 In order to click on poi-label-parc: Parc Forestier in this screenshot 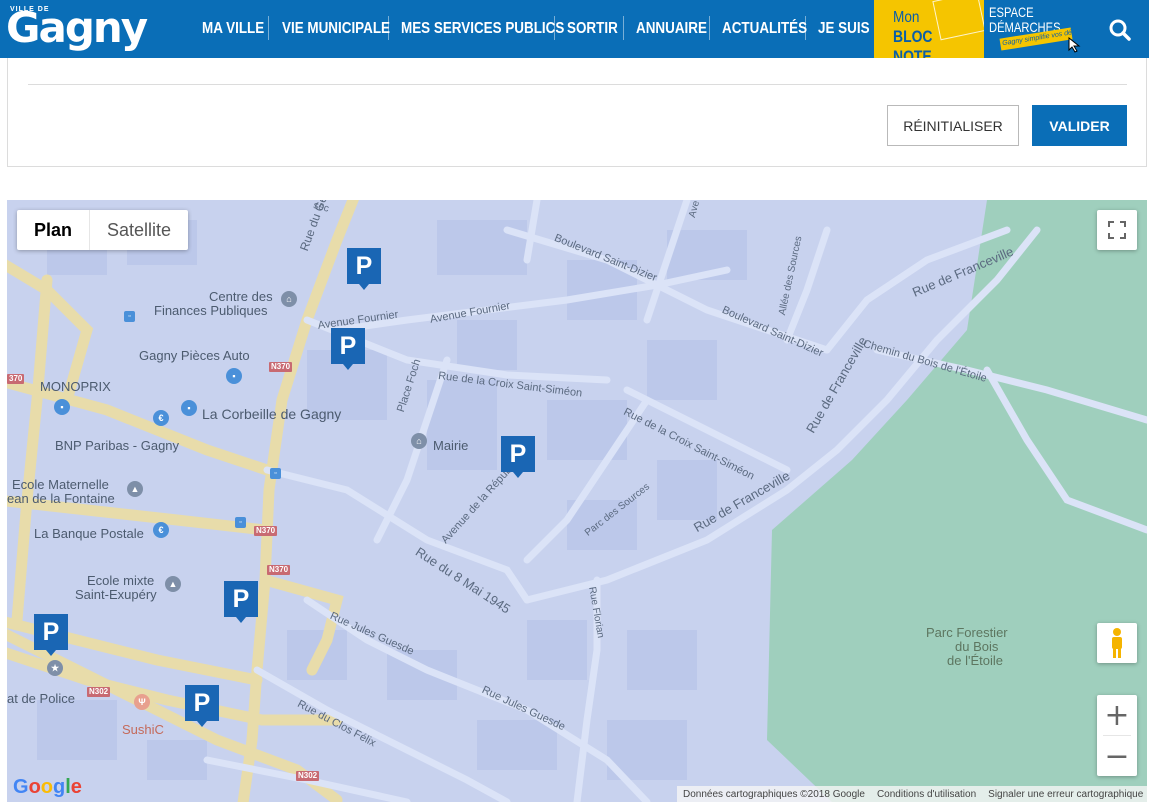, I will do `click(967, 633)`.